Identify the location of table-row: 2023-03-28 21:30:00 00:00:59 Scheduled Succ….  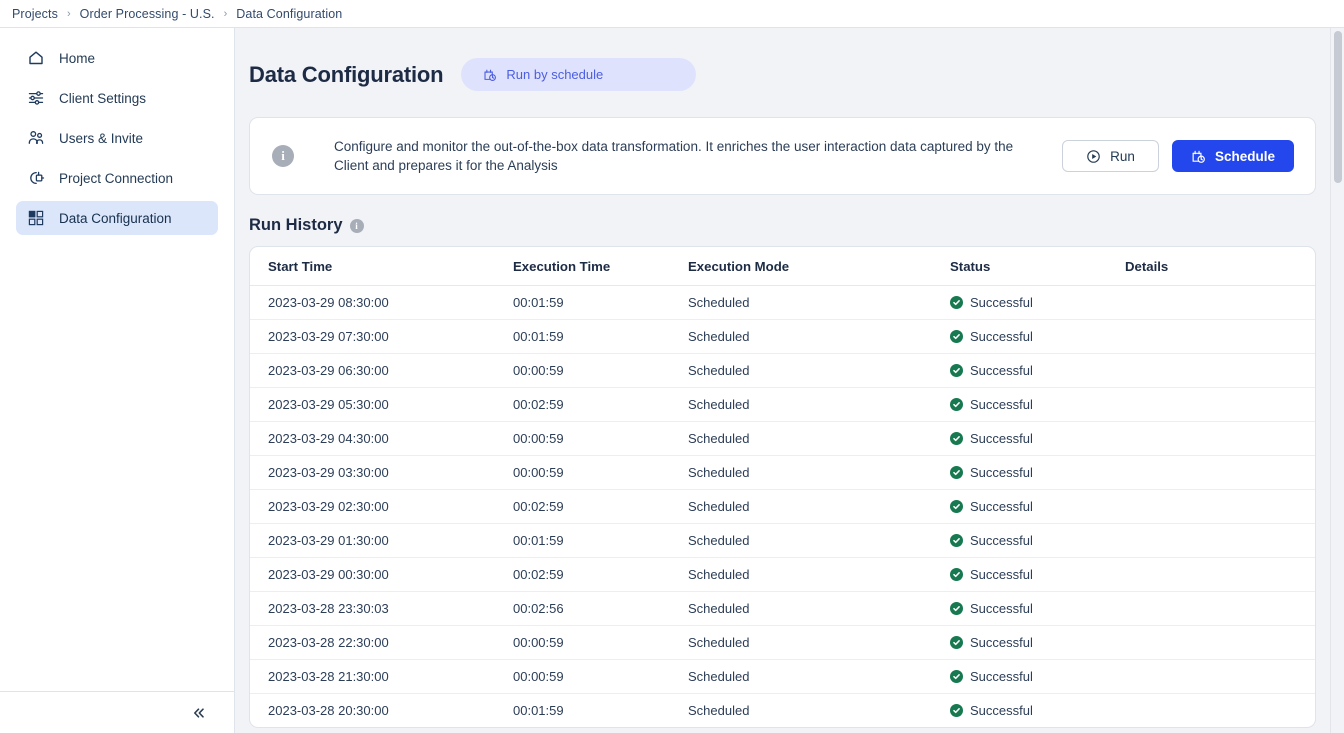
(782, 676).